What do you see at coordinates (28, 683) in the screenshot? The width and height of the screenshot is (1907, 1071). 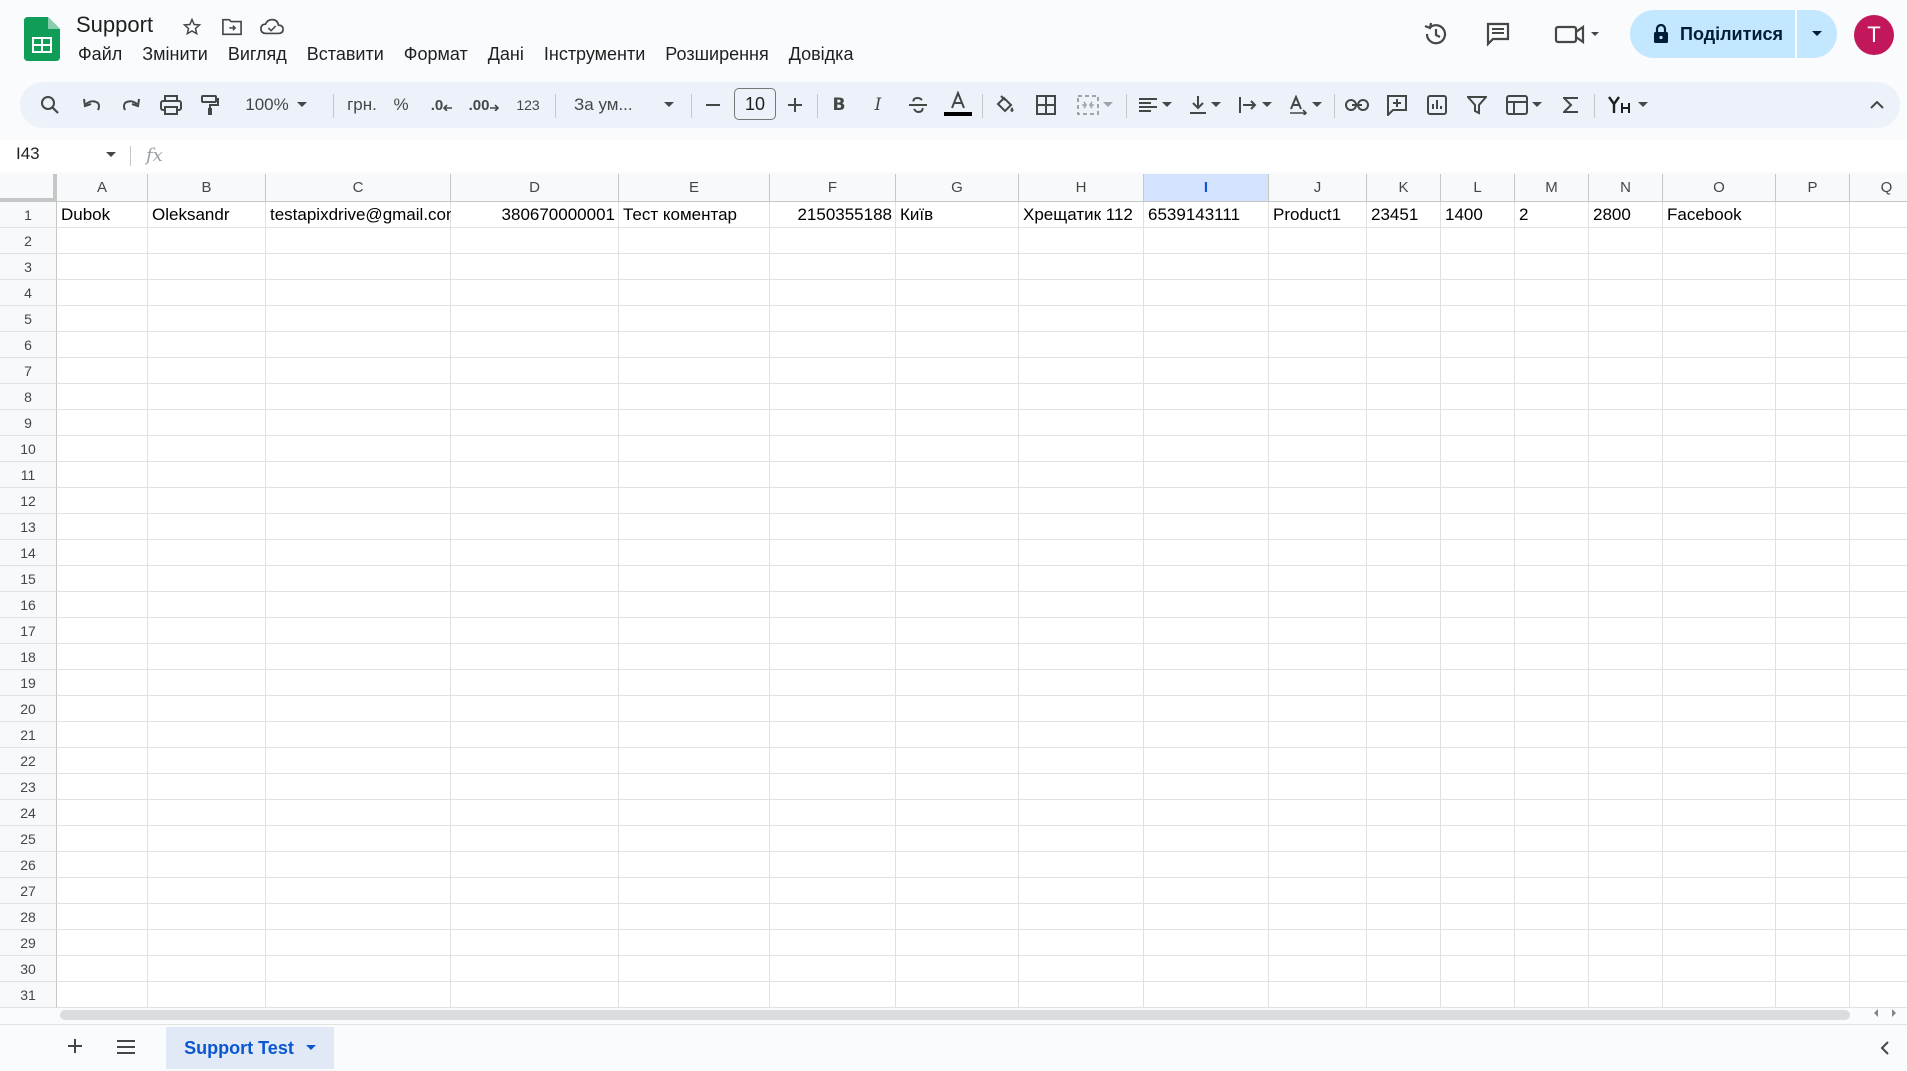 I see `row-header: 19` at bounding box center [28, 683].